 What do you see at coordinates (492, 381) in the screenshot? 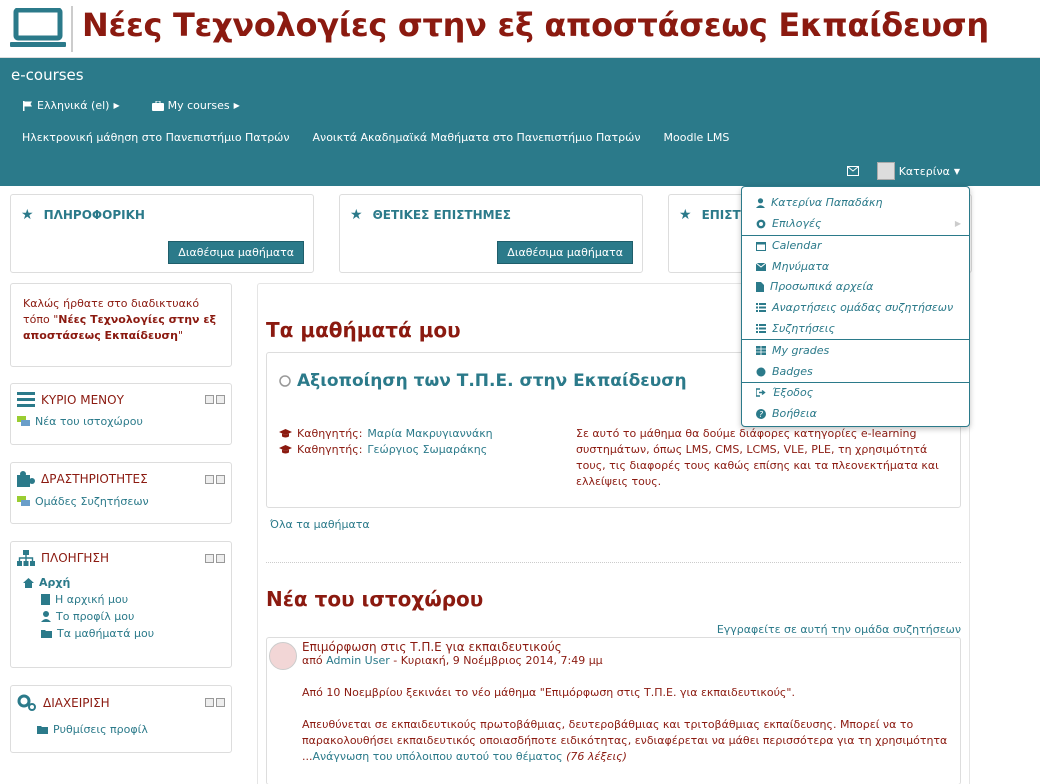
I see `course-title-link: Αξιοποίηση των Τ.Π.Ε. στην Εκπαίδευση` at bounding box center [492, 381].